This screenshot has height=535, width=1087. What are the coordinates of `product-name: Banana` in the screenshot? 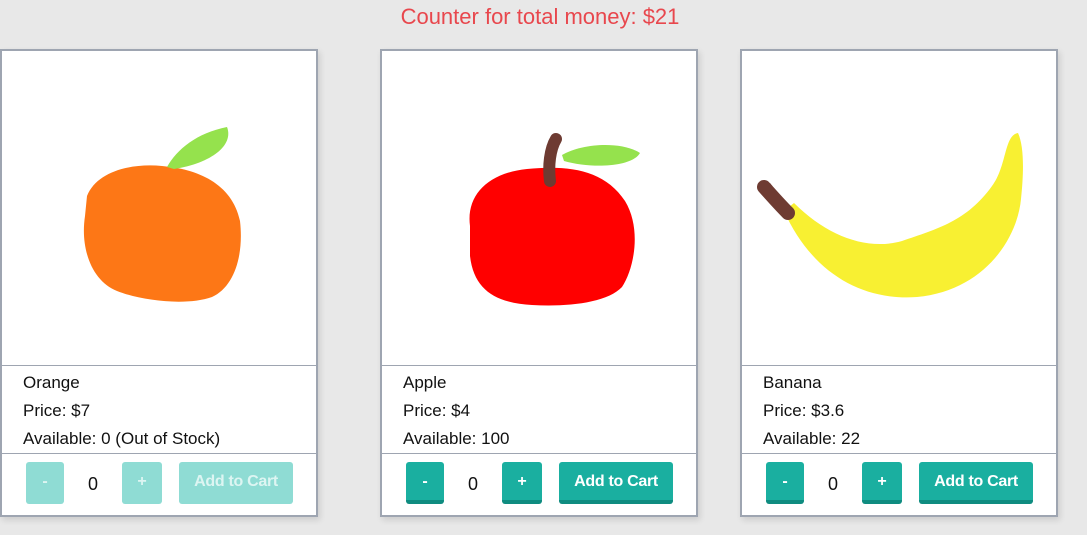 It's located at (792, 382).